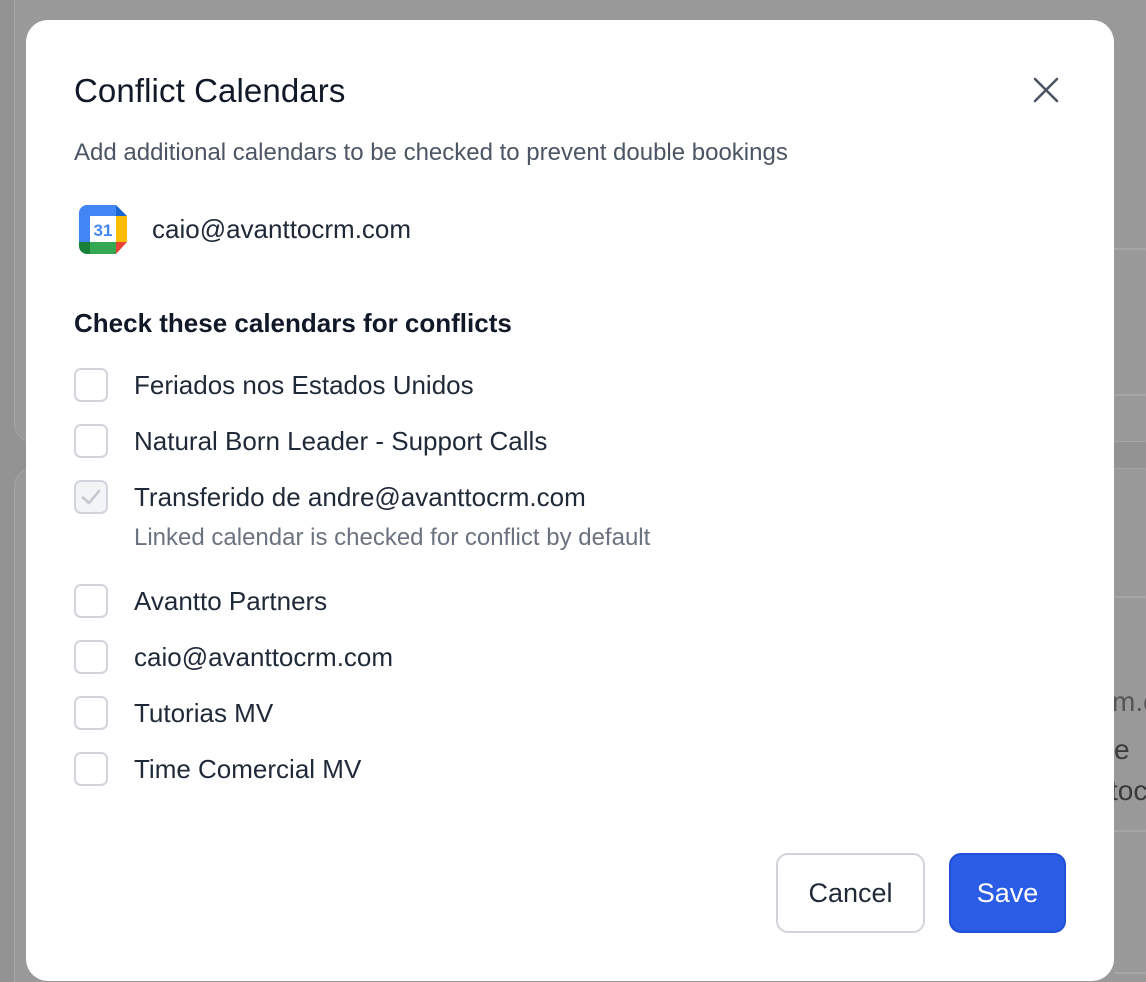 The image size is (1146, 982). Describe the element at coordinates (1122, 749) in the screenshot. I see `background-text-fragment: e` at that location.